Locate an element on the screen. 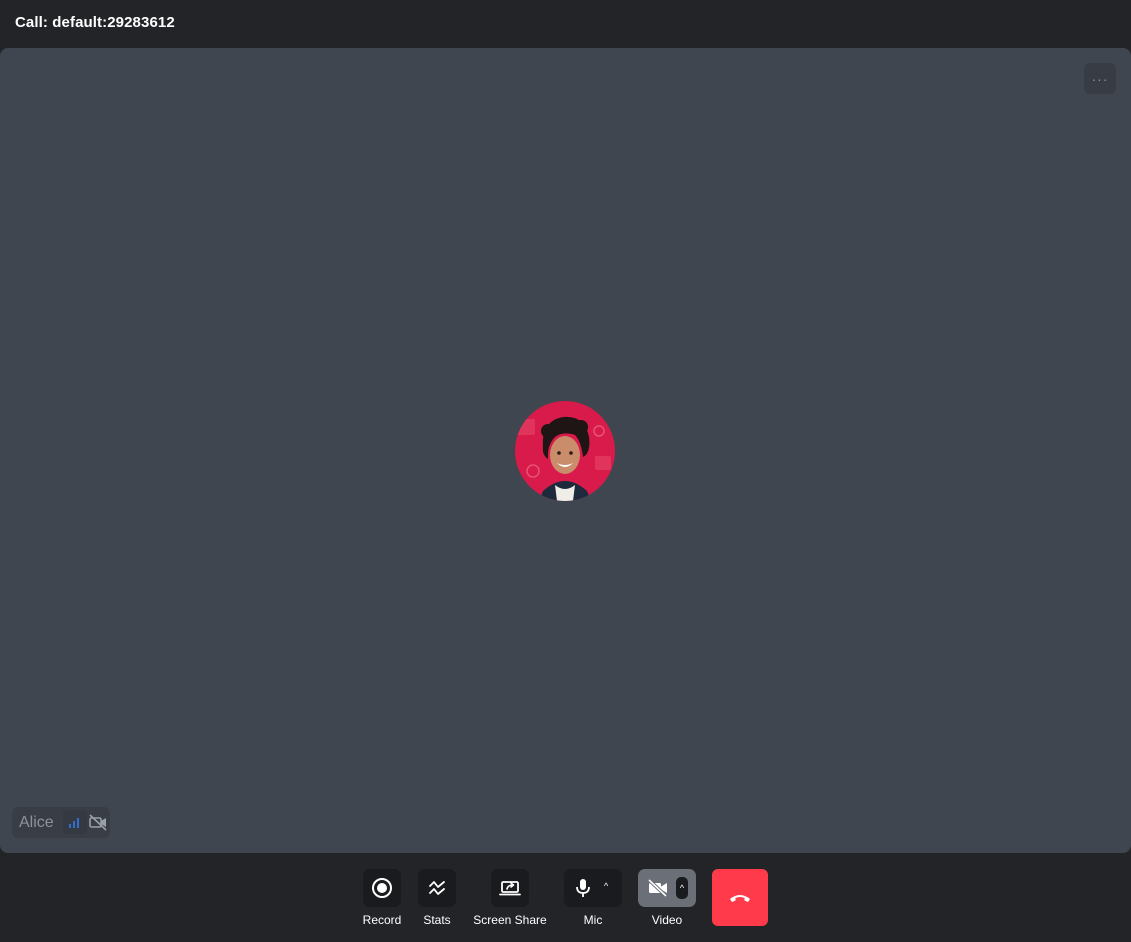 The image size is (1131, 942). stats-icon is located at coordinates (437, 888).